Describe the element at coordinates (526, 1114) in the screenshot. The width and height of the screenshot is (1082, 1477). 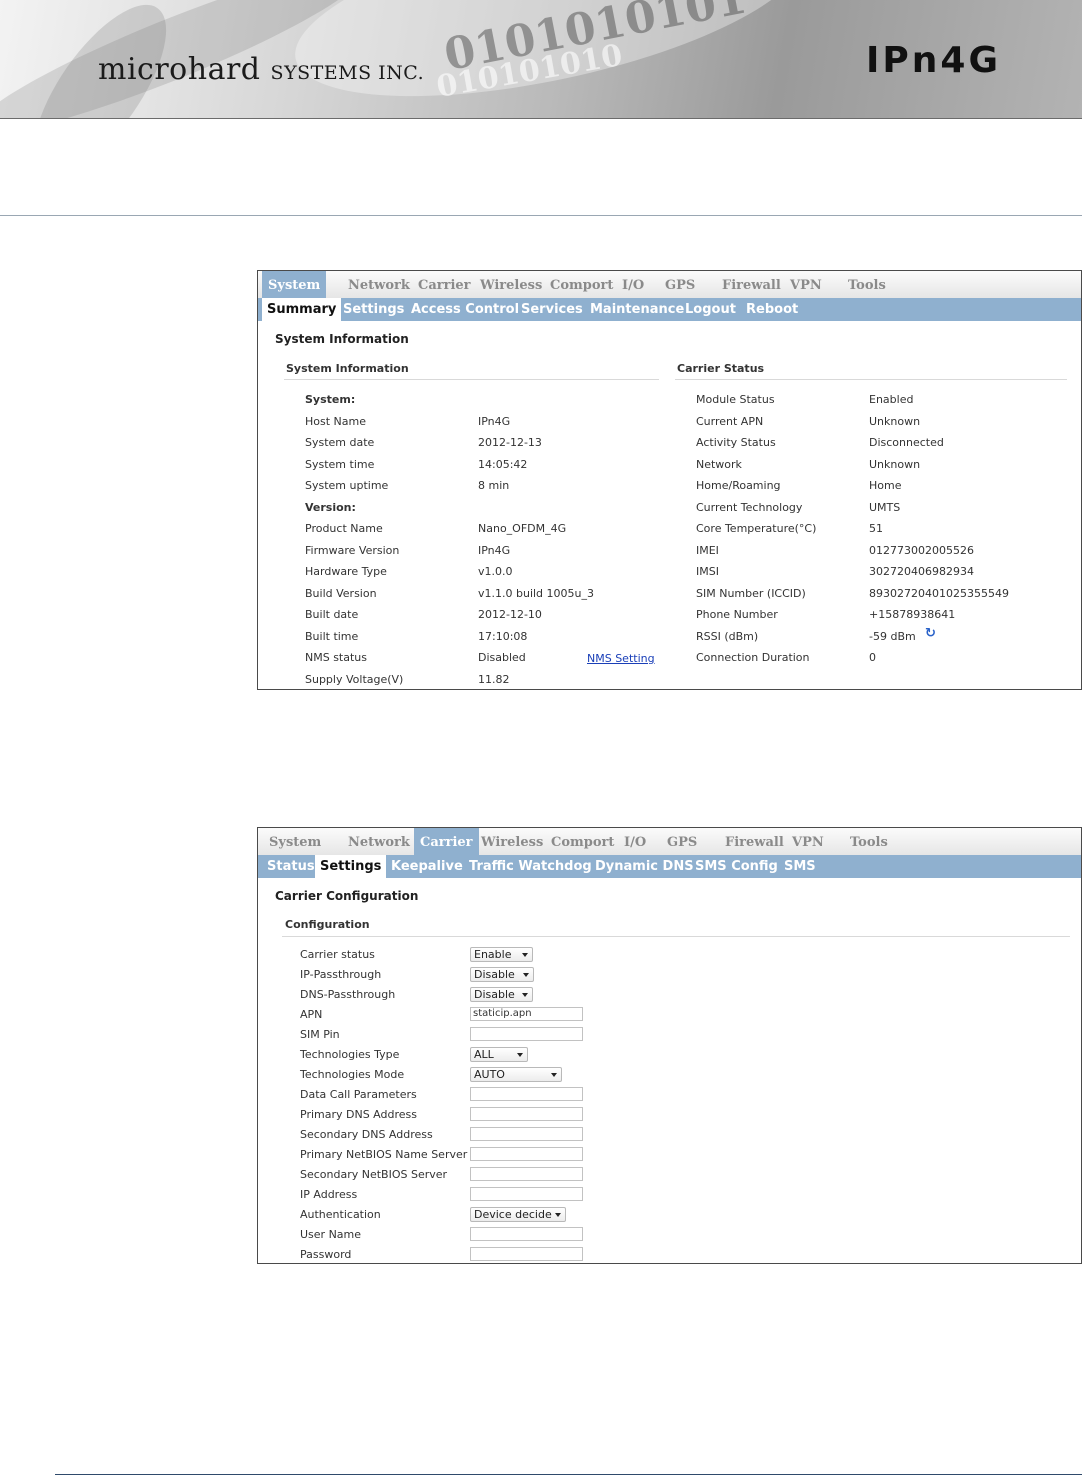
I see `primary-dns-address-input` at that location.